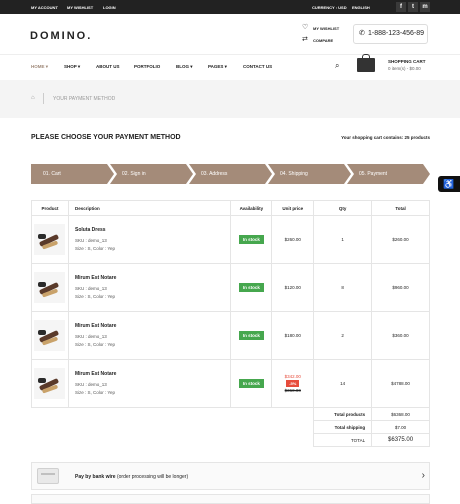  I want to click on cart-title: SHOPPING CART, so click(407, 61).